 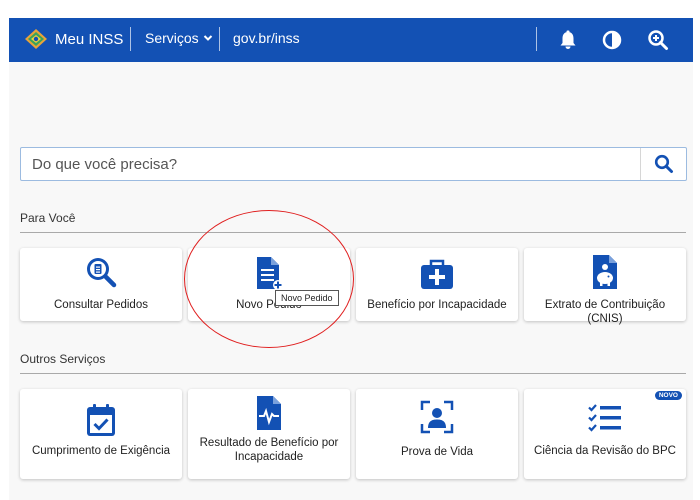 What do you see at coordinates (351, 40) in the screenshot?
I see `top-navbar: Meu INSS Serviços gov.br/inss` at bounding box center [351, 40].